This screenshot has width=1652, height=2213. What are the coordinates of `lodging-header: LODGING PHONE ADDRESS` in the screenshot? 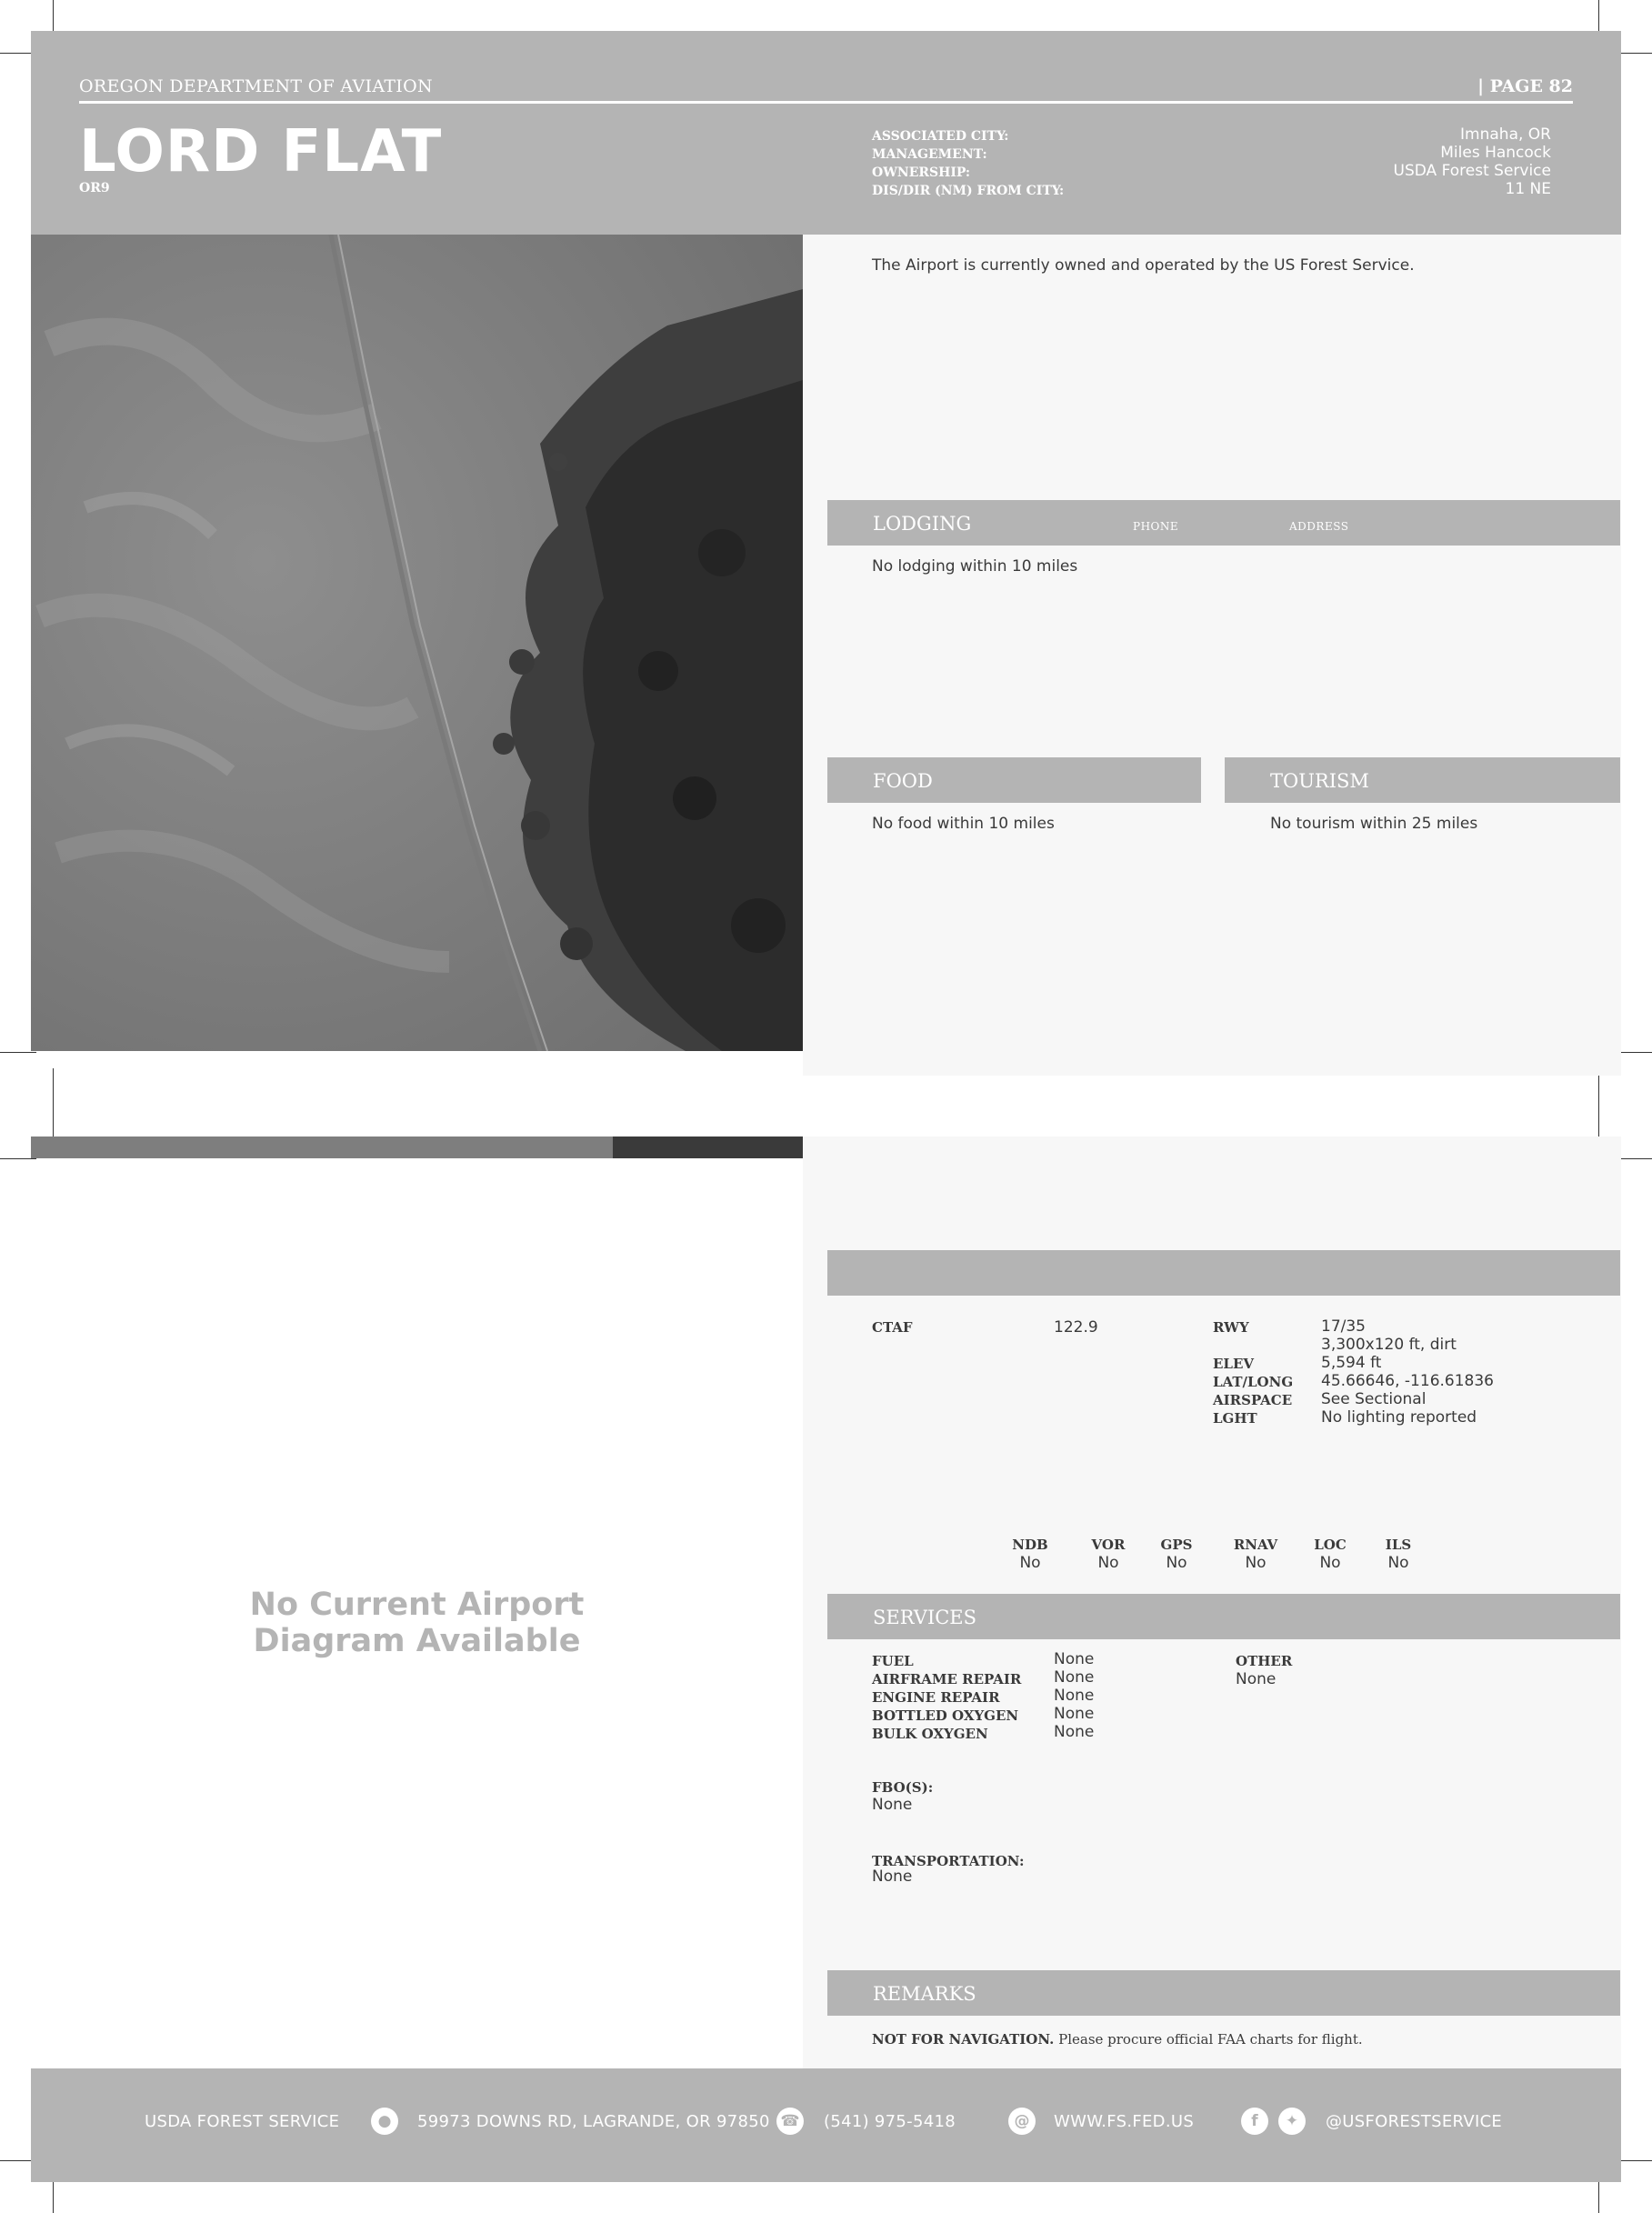 It's located at (1223, 523).